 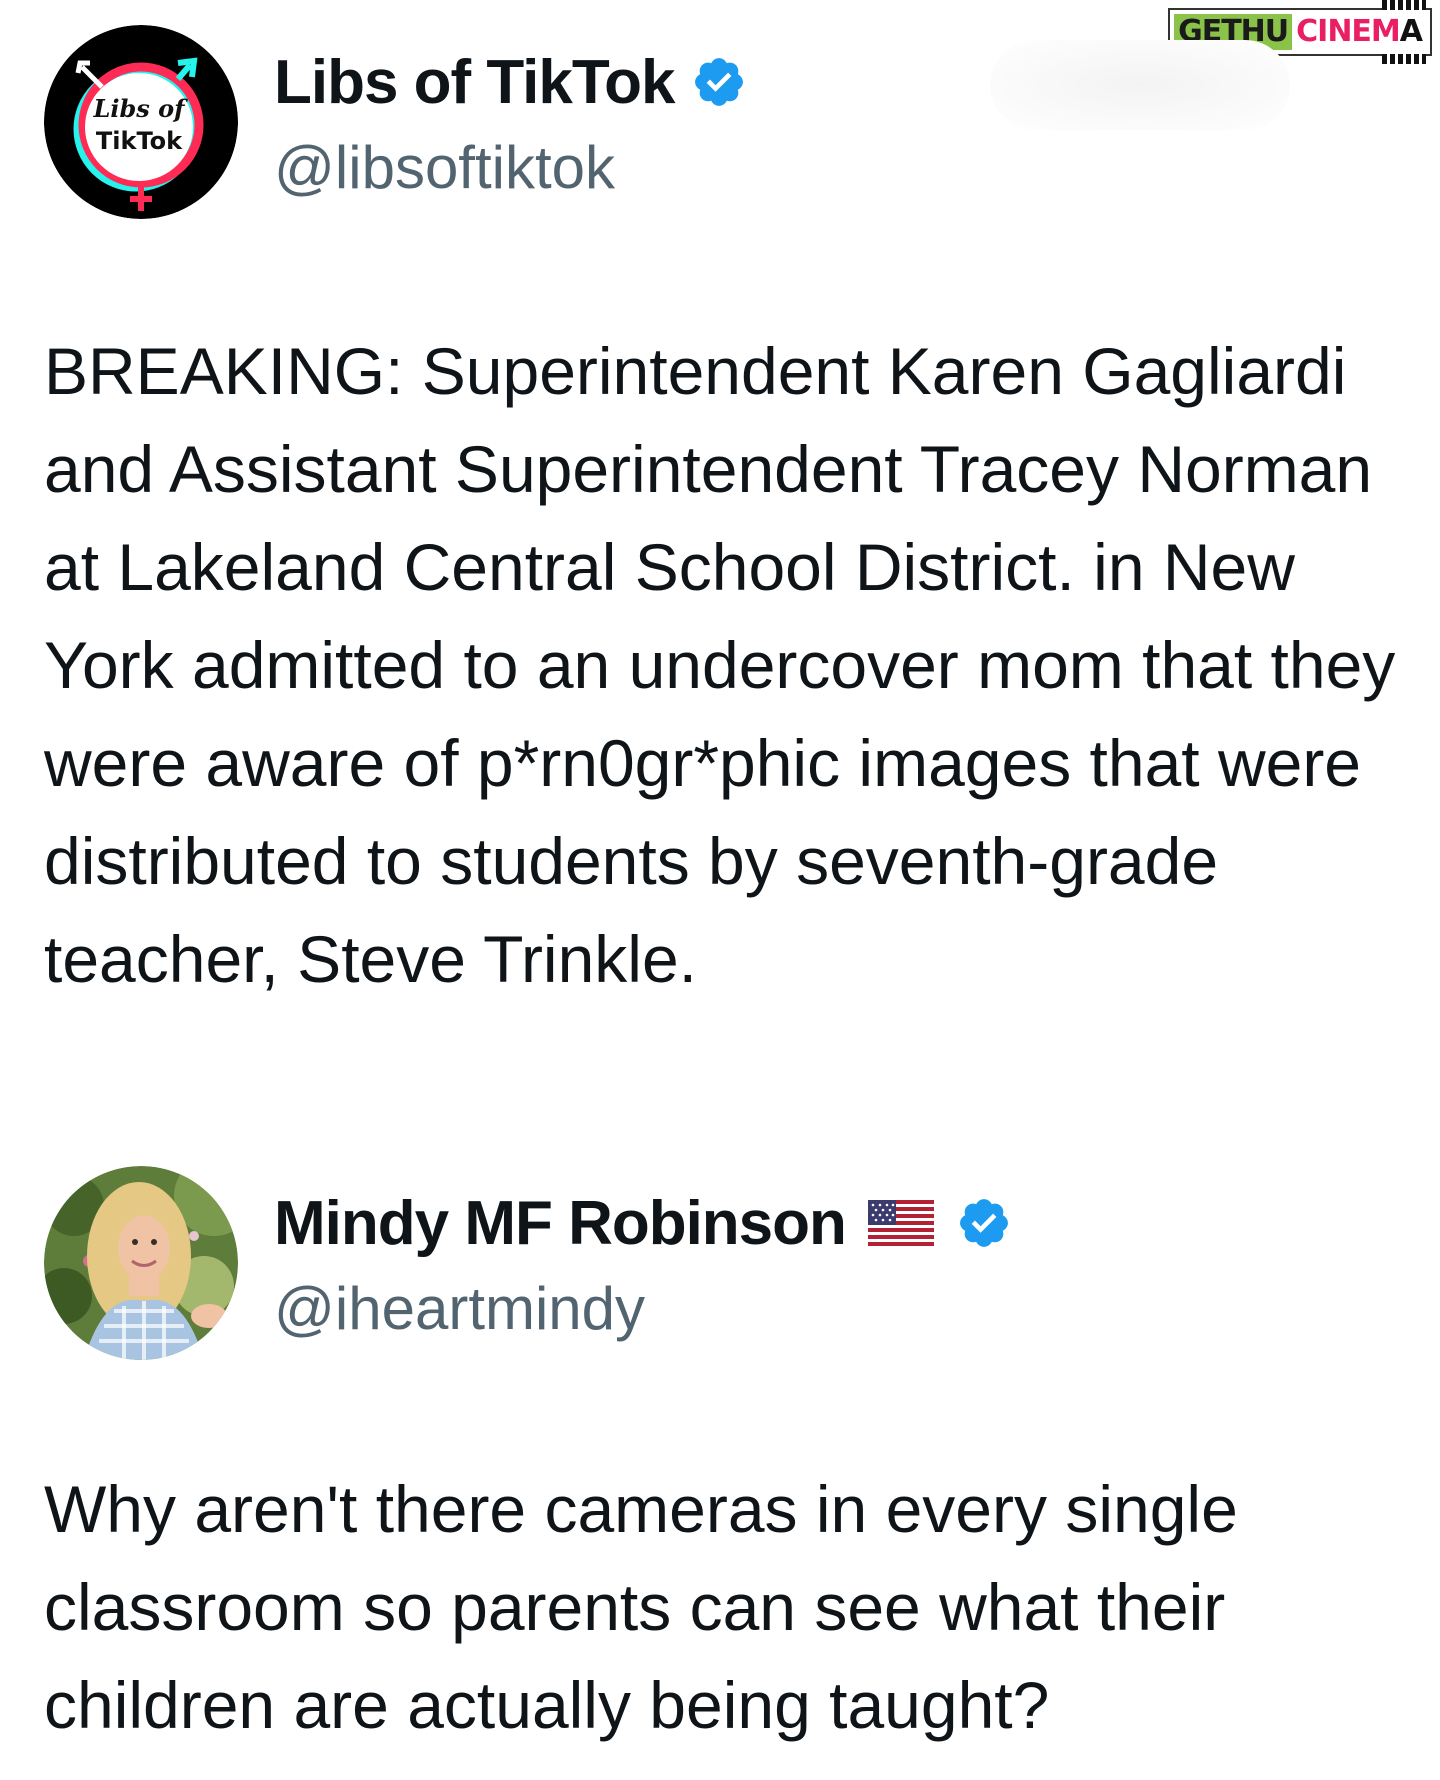 What do you see at coordinates (510, 124) in the screenshot?
I see `author-names: Libs of TikTok @libsoftiktok` at bounding box center [510, 124].